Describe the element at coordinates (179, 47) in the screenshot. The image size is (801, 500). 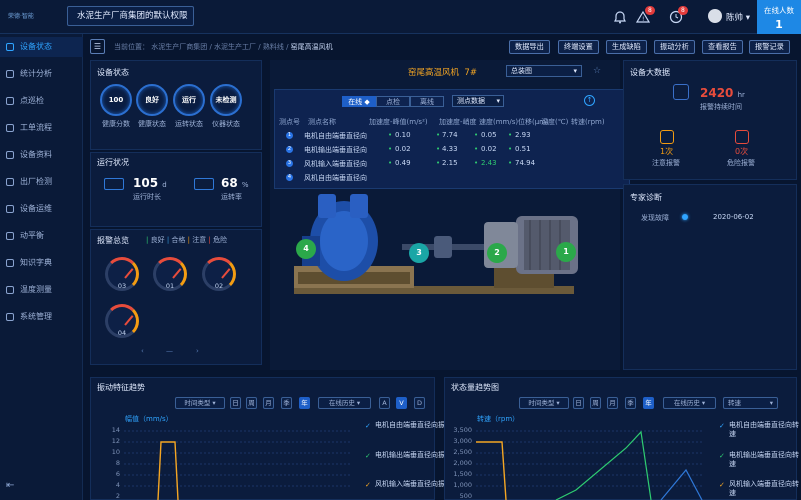
I see `breadcrumb-item: 水泥生产厂商集团` at that location.